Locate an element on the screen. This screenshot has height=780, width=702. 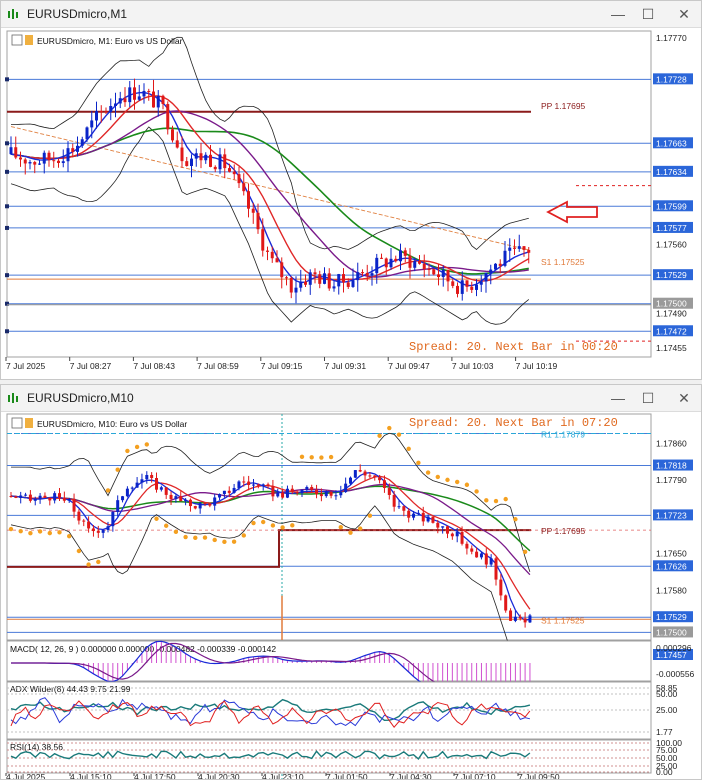
chart-app-icon is located at coordinates (13, 14).